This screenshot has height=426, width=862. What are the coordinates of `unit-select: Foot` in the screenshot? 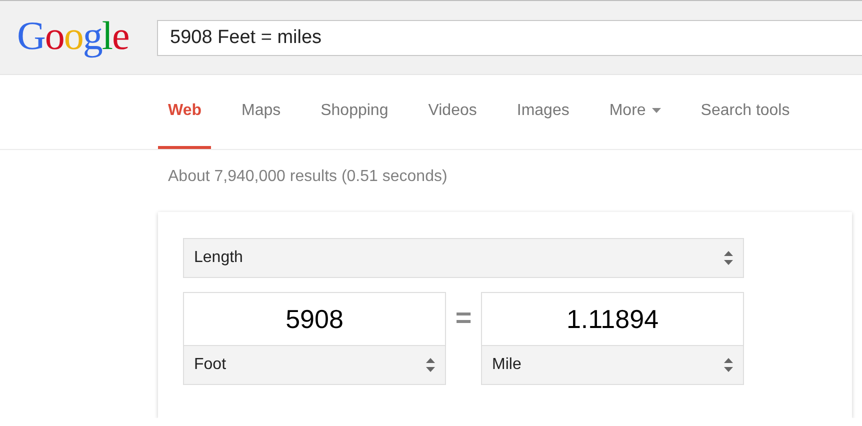 It's located at (314, 365).